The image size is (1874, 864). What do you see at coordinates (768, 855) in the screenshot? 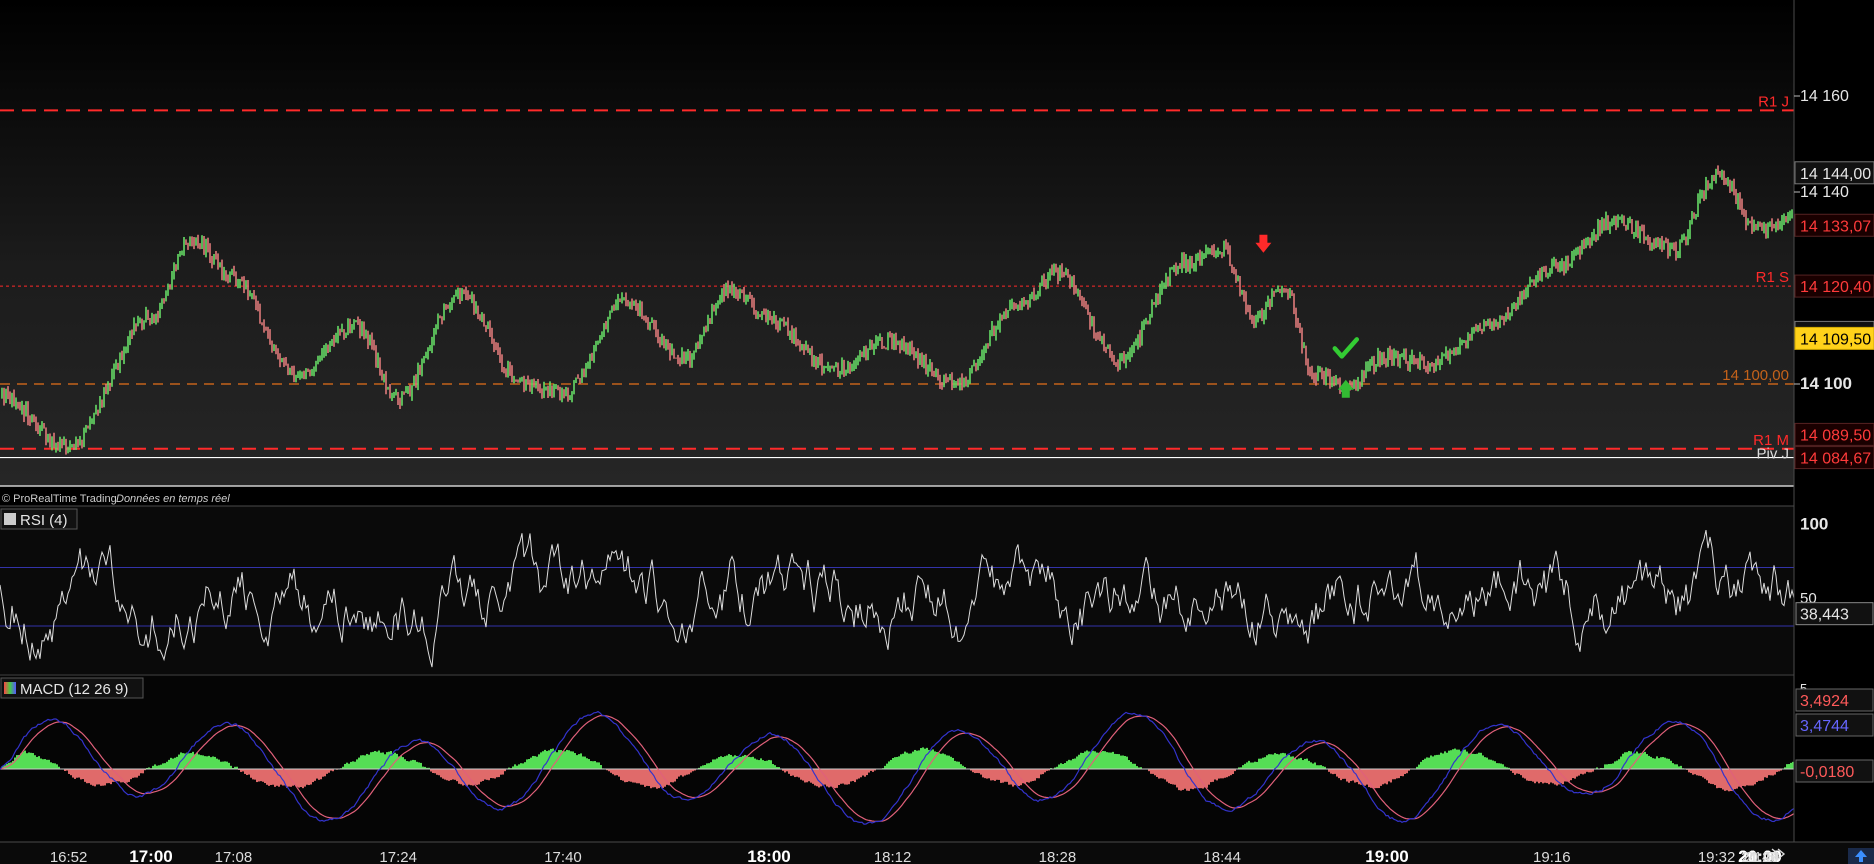
I see `time-tick-label: 18:00` at bounding box center [768, 855].